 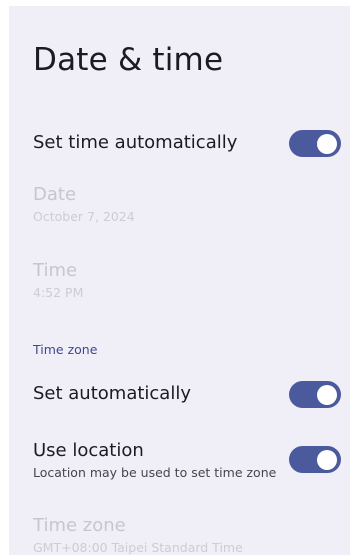 I want to click on time-zone-row: Time zone GMT+08:00 Taipei Standard Time, so click(x=179, y=533).